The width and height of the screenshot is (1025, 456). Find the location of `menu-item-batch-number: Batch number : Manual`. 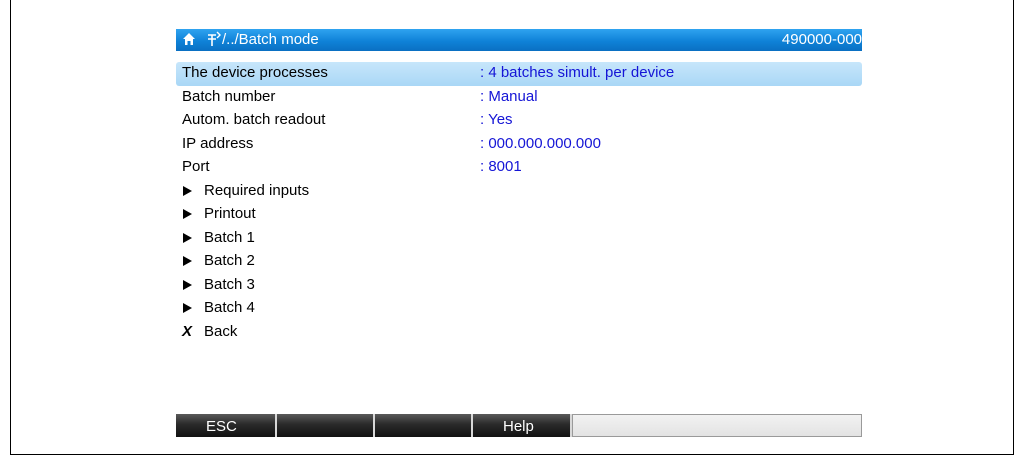

menu-item-batch-number: Batch number : Manual is located at coordinates (519, 98).